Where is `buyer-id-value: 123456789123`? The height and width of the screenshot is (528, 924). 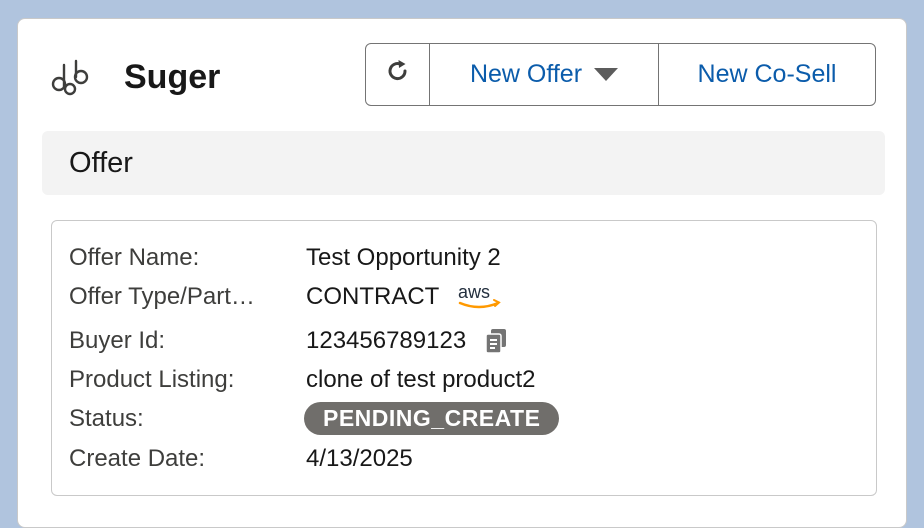
buyer-id-value: 123456789123 is located at coordinates (386, 340).